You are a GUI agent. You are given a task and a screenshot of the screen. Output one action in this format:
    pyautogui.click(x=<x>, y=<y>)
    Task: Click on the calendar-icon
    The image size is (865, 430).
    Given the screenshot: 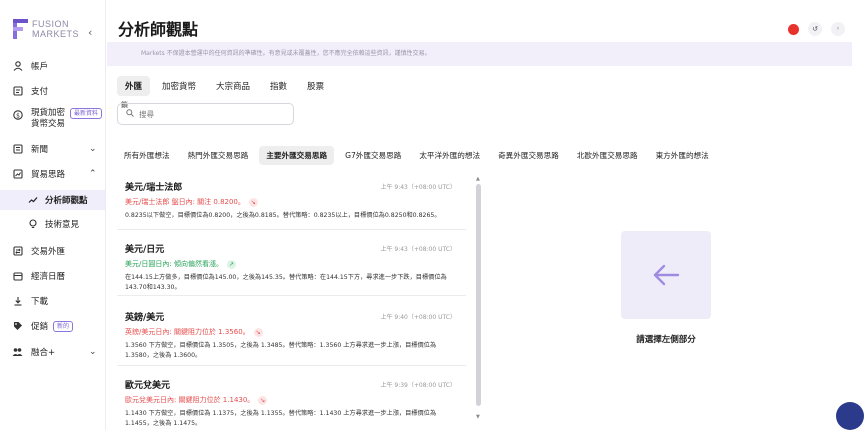 What is the action you would take?
    pyautogui.click(x=17, y=276)
    